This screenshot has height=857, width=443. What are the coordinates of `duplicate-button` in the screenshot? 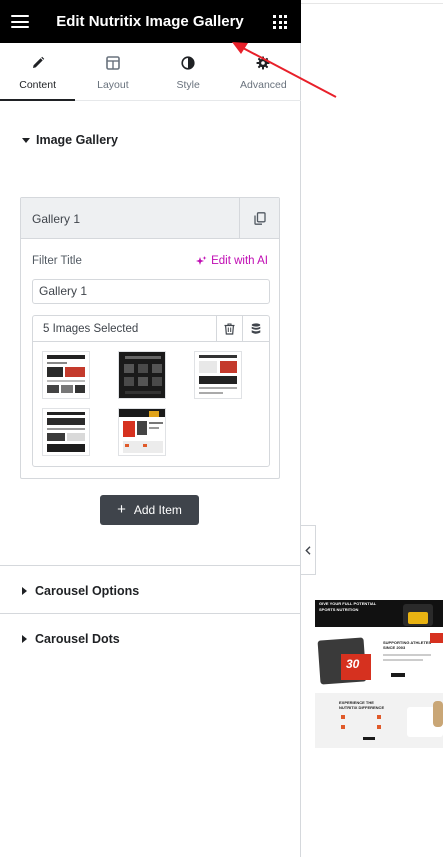 It's located at (259, 218).